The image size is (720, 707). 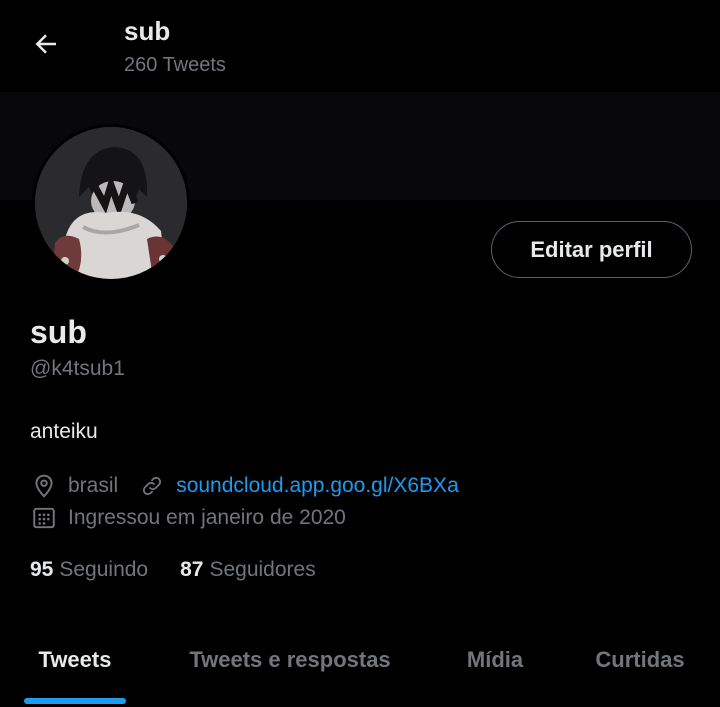 What do you see at coordinates (44, 518) in the screenshot?
I see `calendar-icon` at bounding box center [44, 518].